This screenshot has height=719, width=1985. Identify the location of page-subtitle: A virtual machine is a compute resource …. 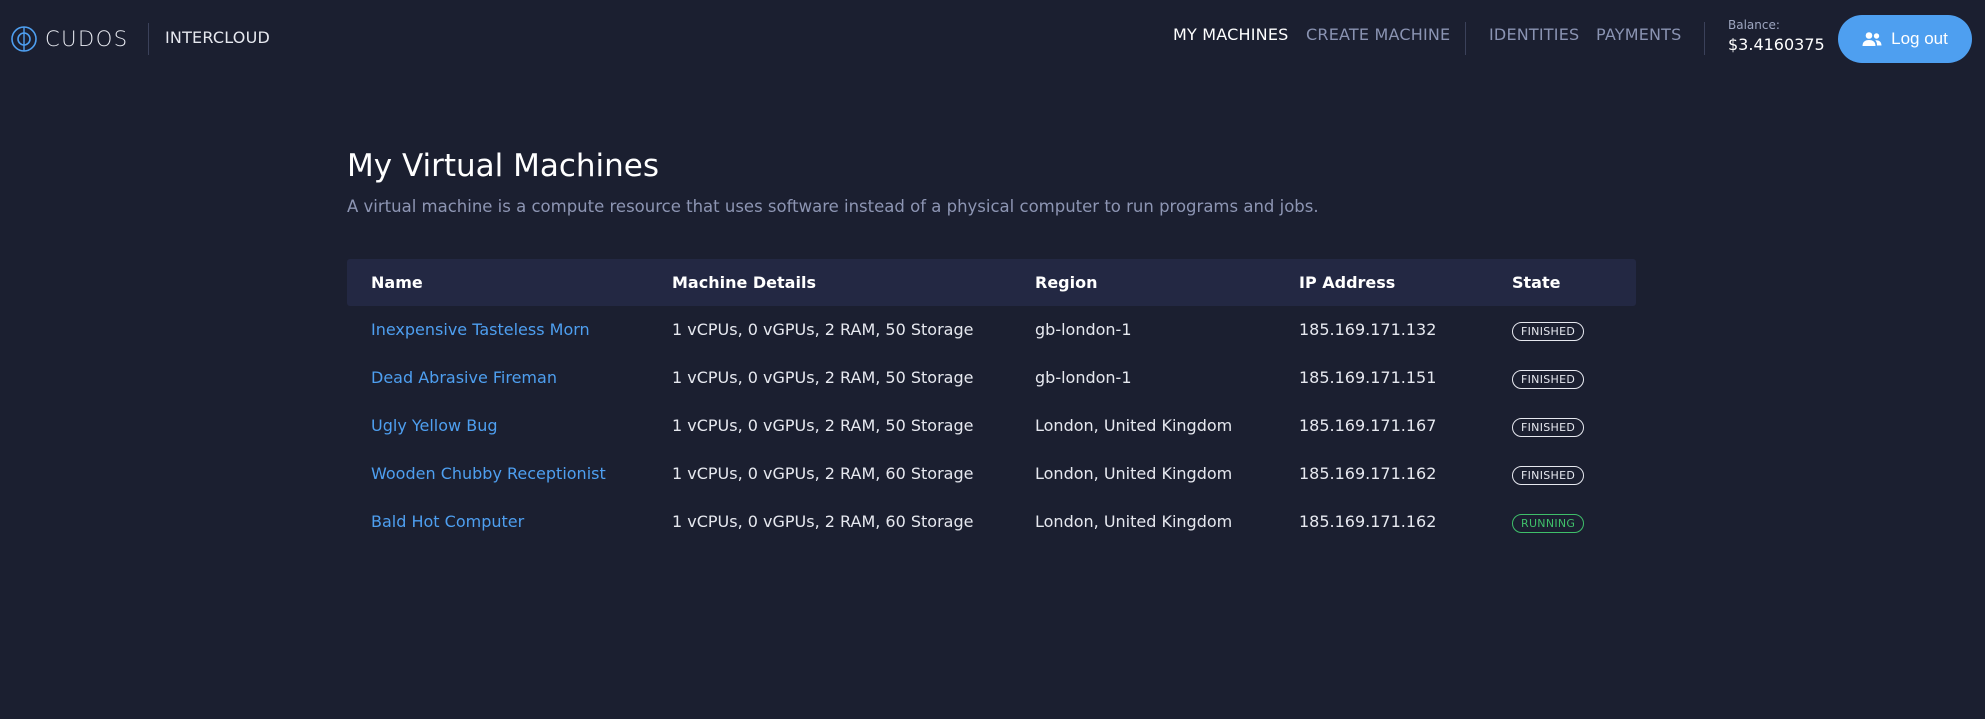
(833, 206).